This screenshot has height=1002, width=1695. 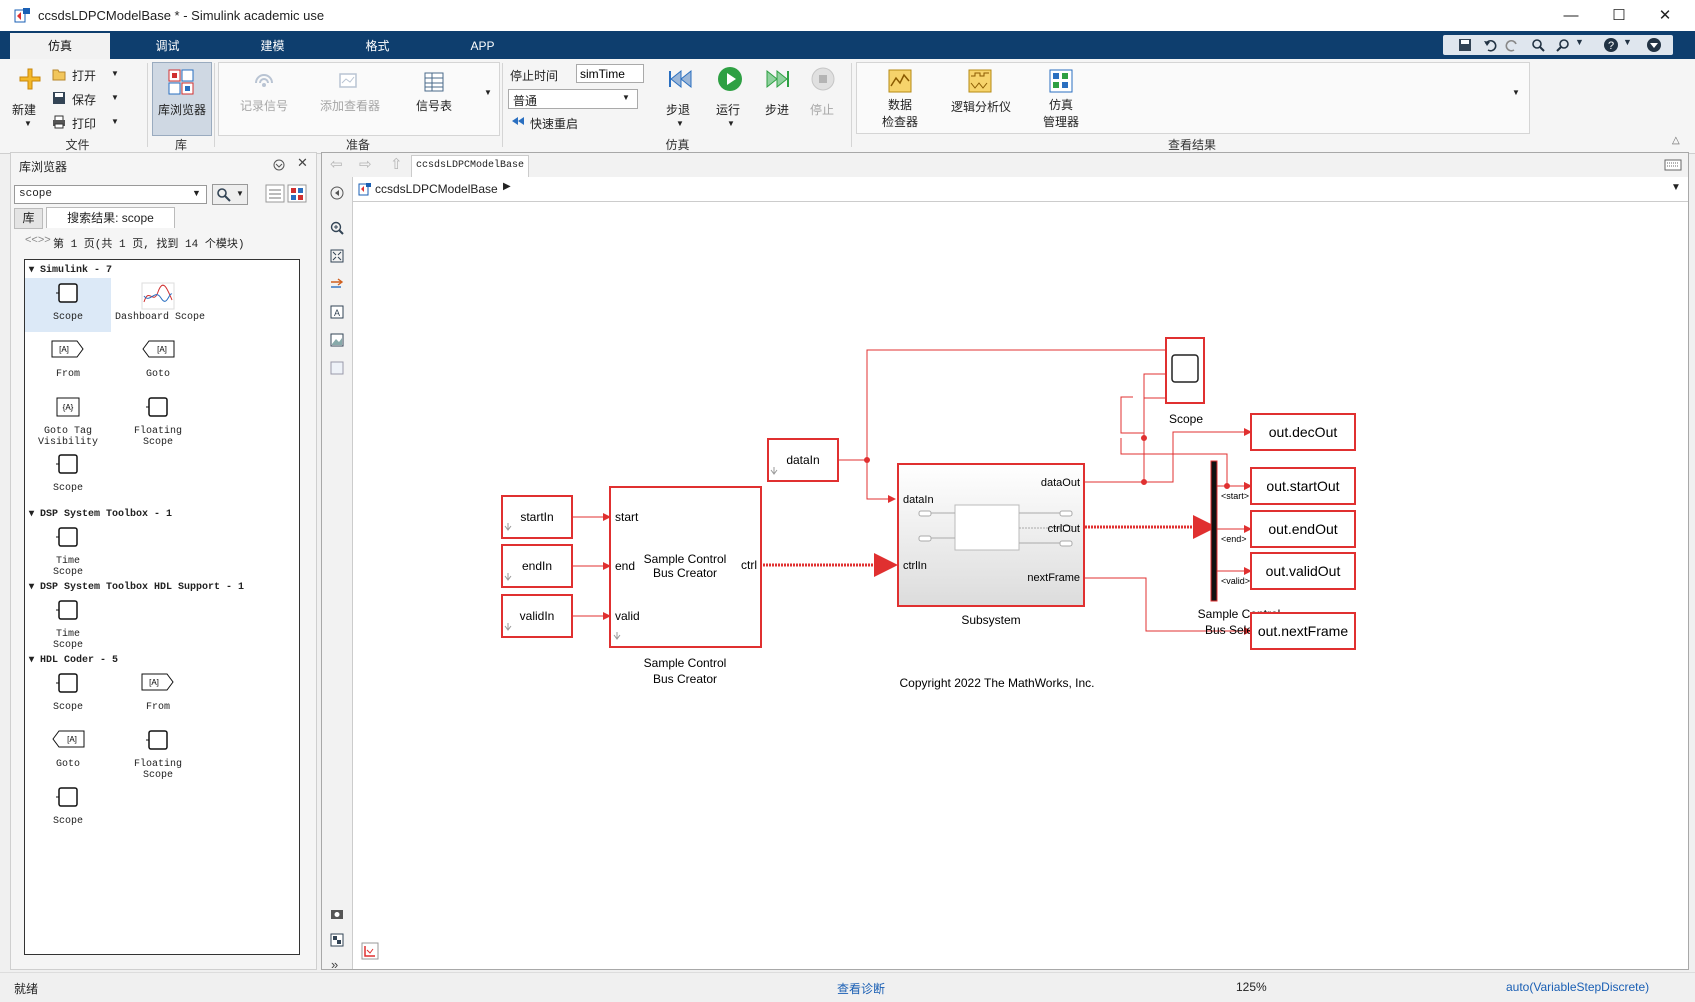 I want to click on maximize-button: ☐, so click(x=1619, y=15).